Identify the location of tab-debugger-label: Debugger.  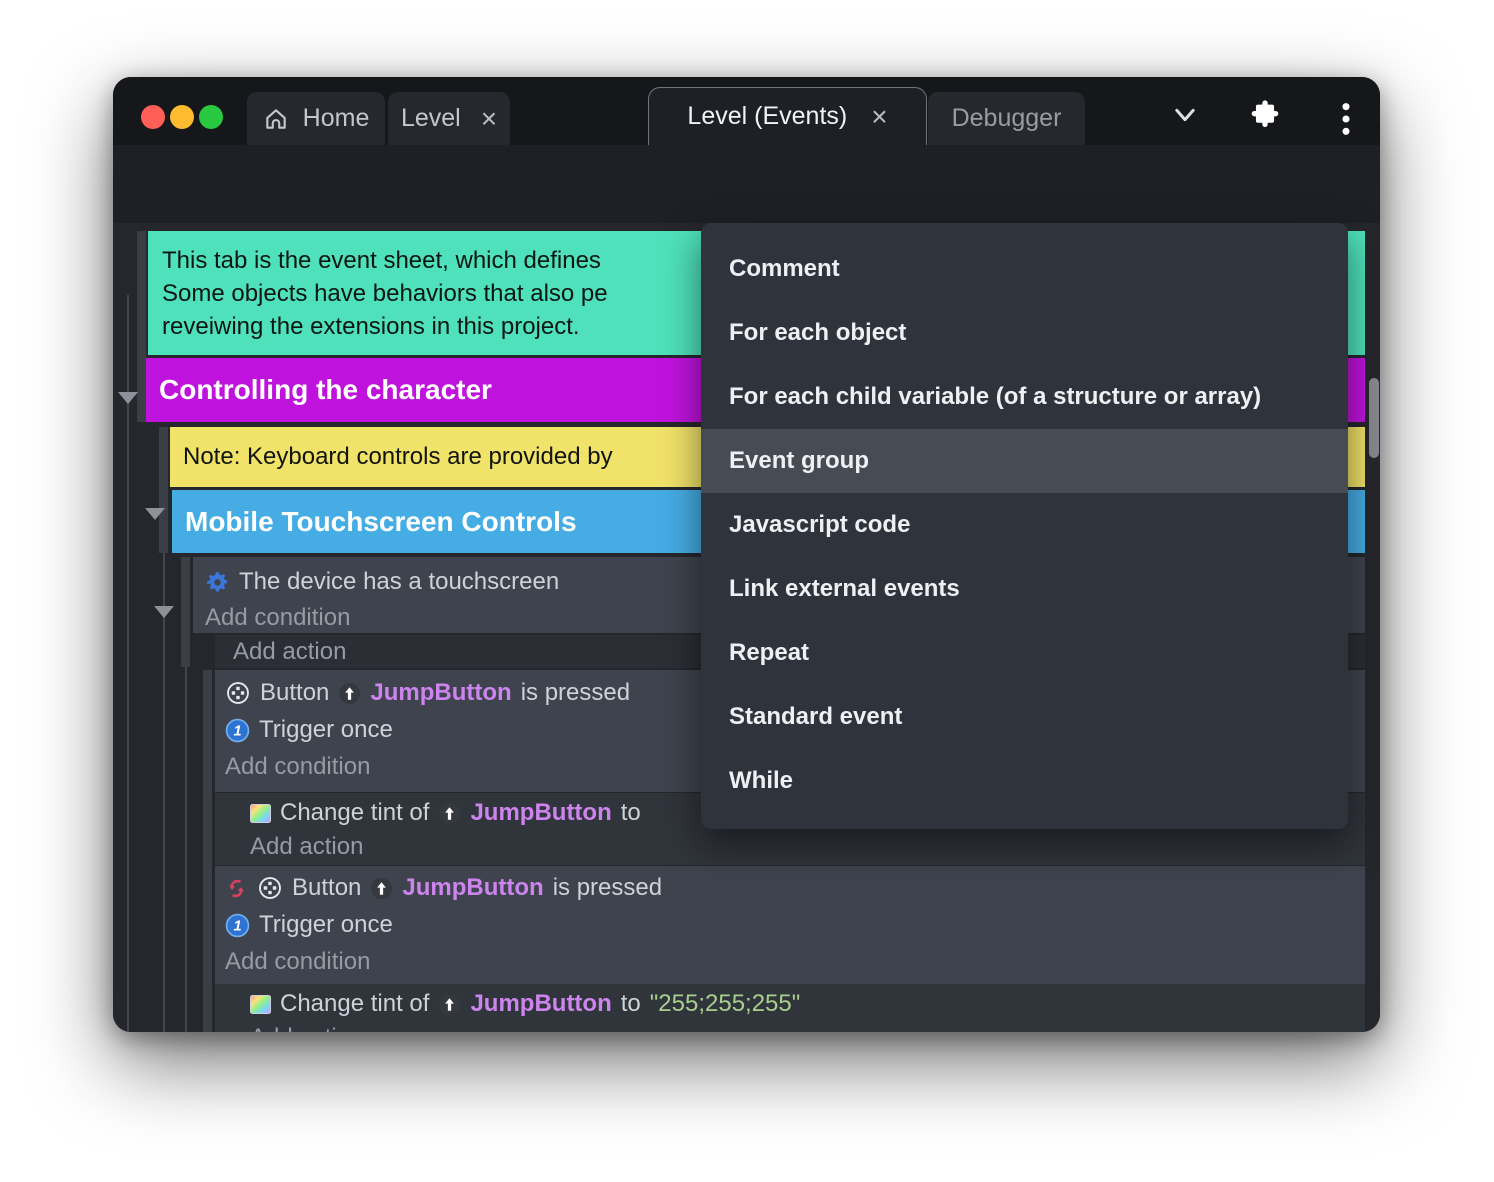
(1006, 118).